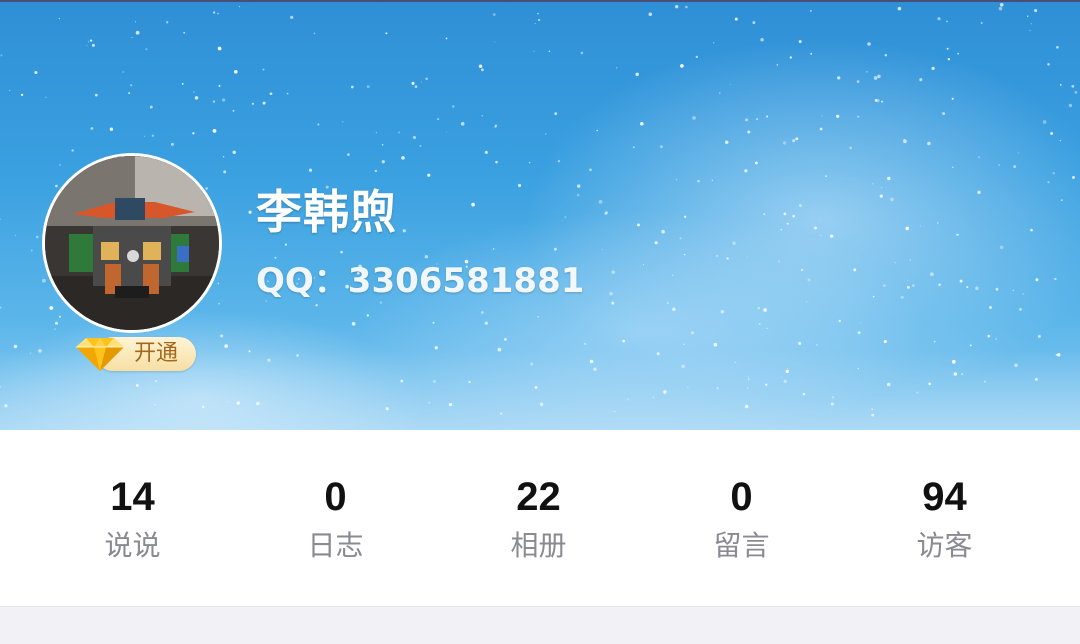 This screenshot has width=1080, height=644. Describe the element at coordinates (132, 497) in the screenshot. I see `stat-count: 14` at that location.